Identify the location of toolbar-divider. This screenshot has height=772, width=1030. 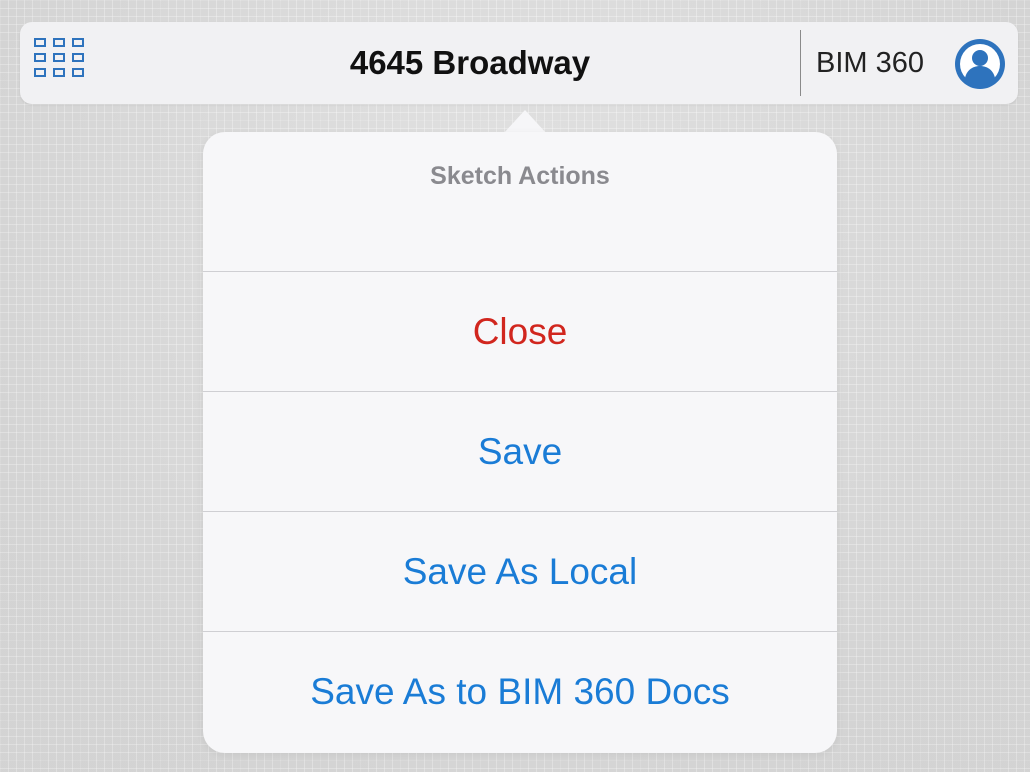
(800, 63).